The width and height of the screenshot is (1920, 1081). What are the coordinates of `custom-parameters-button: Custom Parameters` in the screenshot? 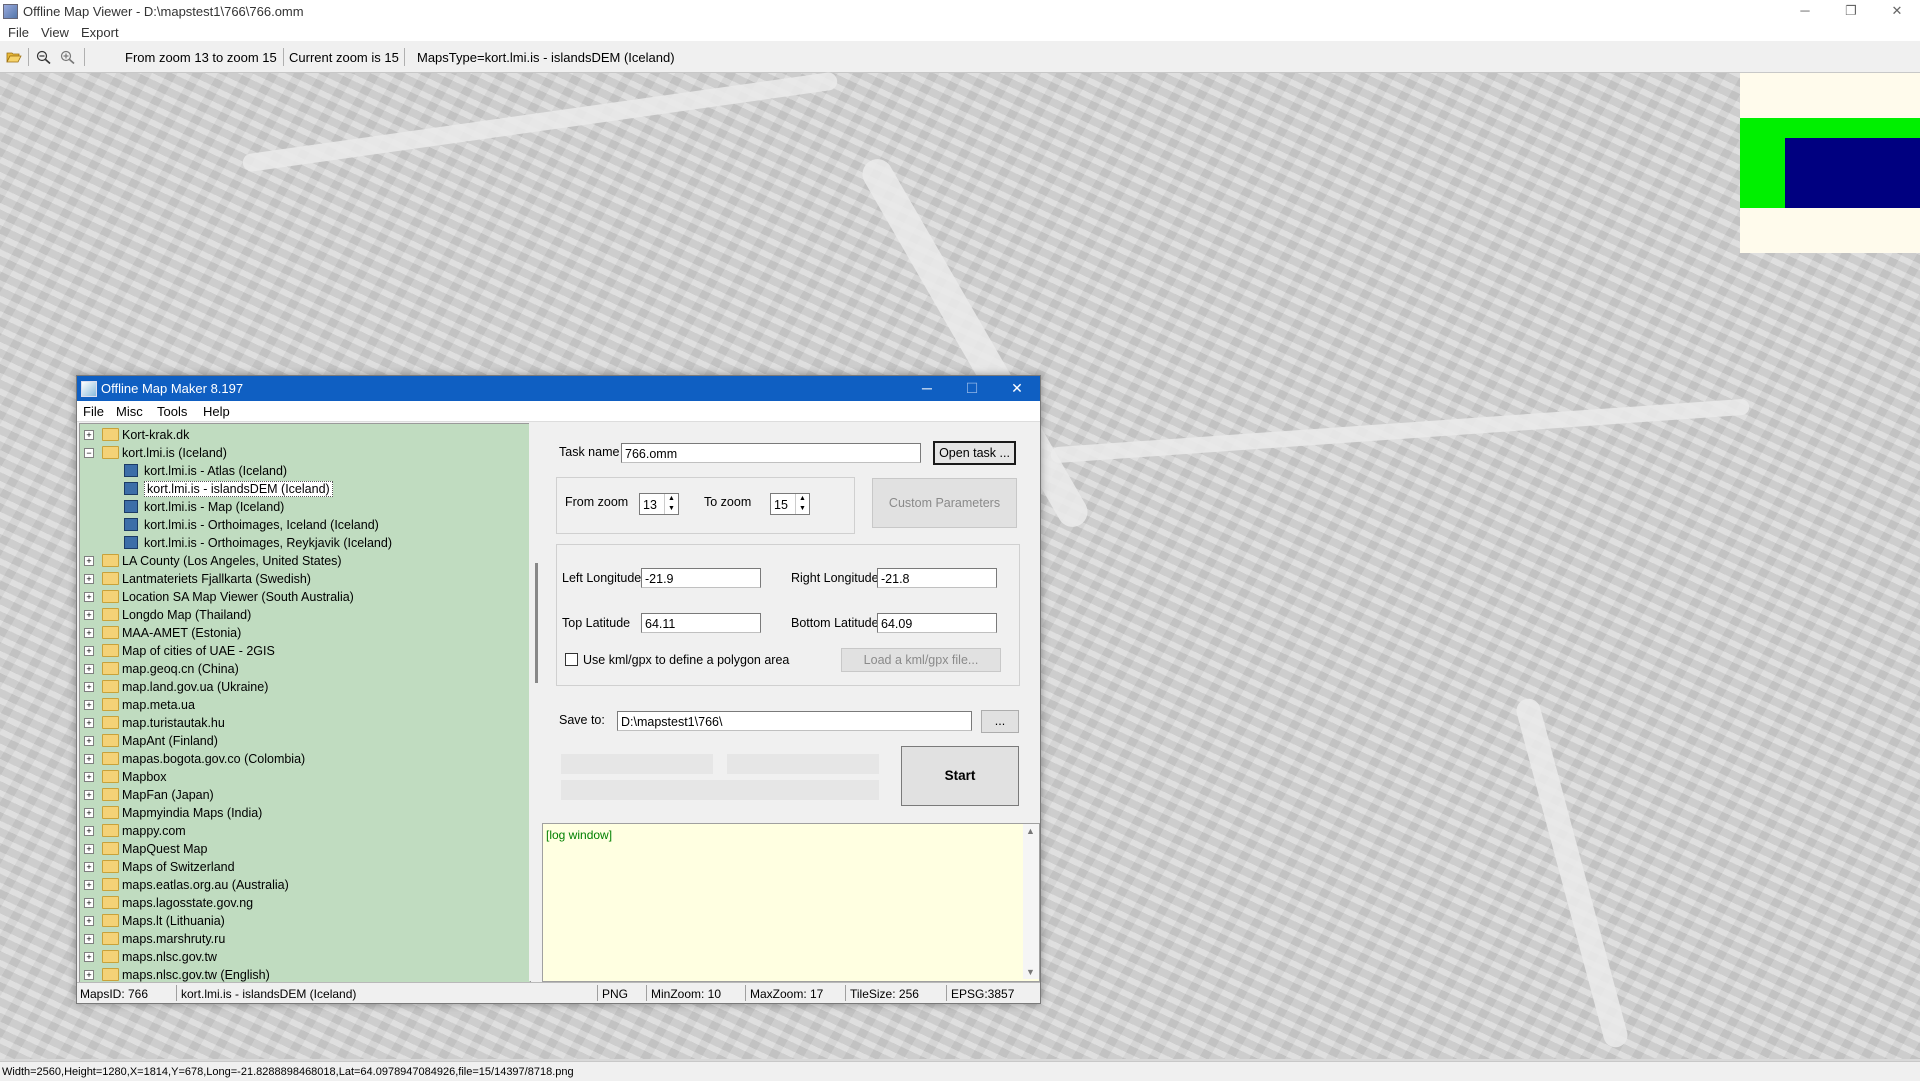 It's located at (944, 503).